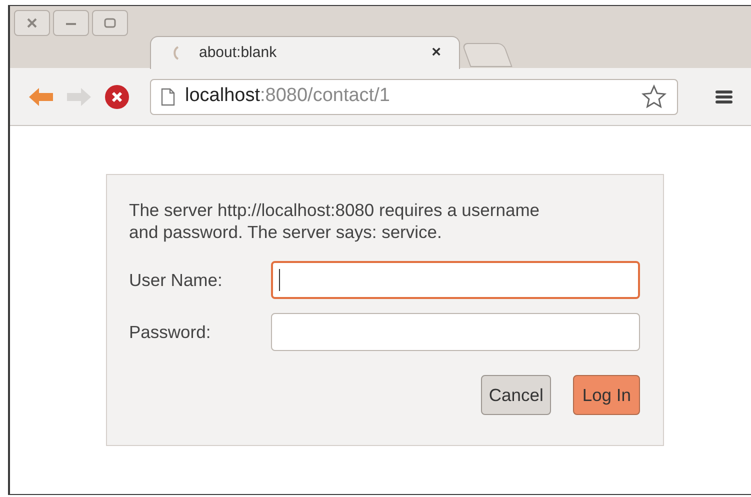 Image resolution: width=751 pixels, height=497 pixels. What do you see at coordinates (516, 395) in the screenshot?
I see `cancel-button: Cancel` at bounding box center [516, 395].